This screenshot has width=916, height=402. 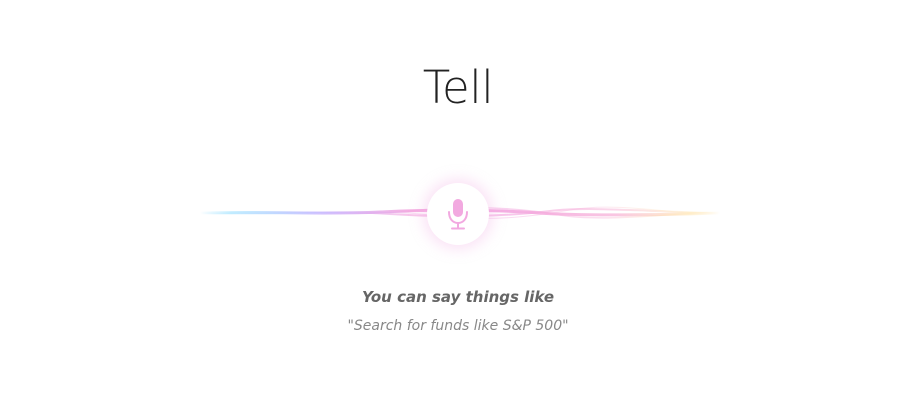 I want to click on microphone-button, so click(x=458, y=214).